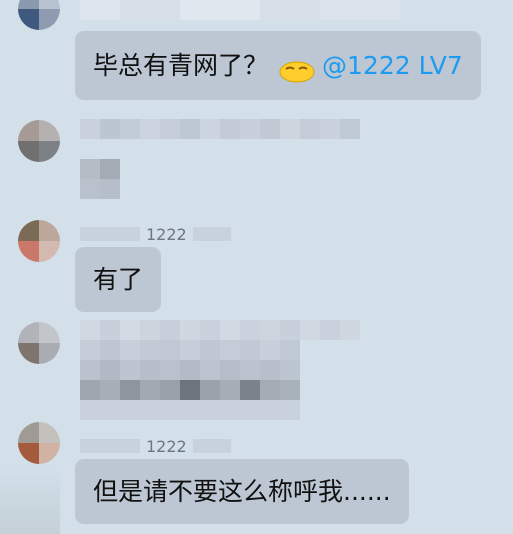 The height and width of the screenshot is (534, 513). I want to click on background-decoration, so click(30, 502).